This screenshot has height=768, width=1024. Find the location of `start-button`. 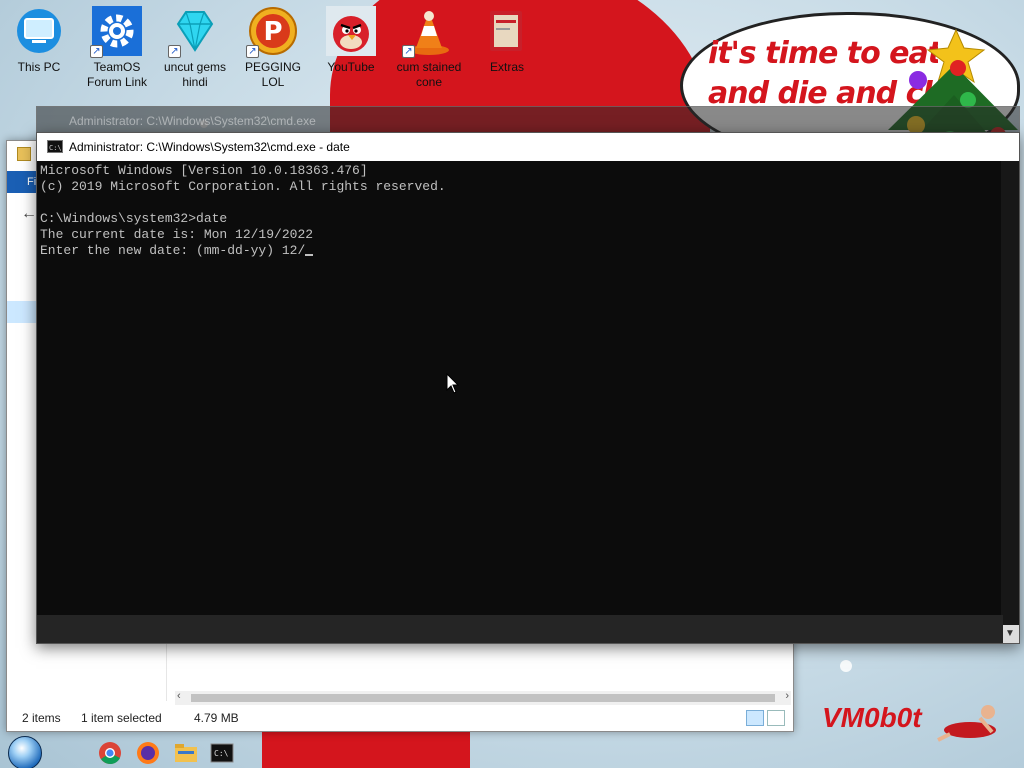

start-button is located at coordinates (25, 752).